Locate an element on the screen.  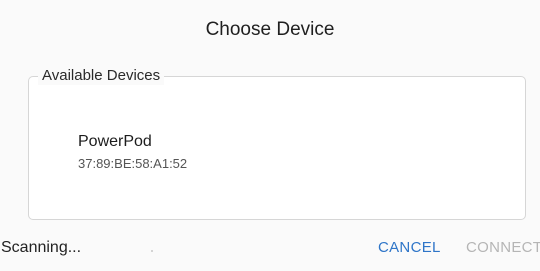
cancel-button: CANCEL is located at coordinates (409, 247).